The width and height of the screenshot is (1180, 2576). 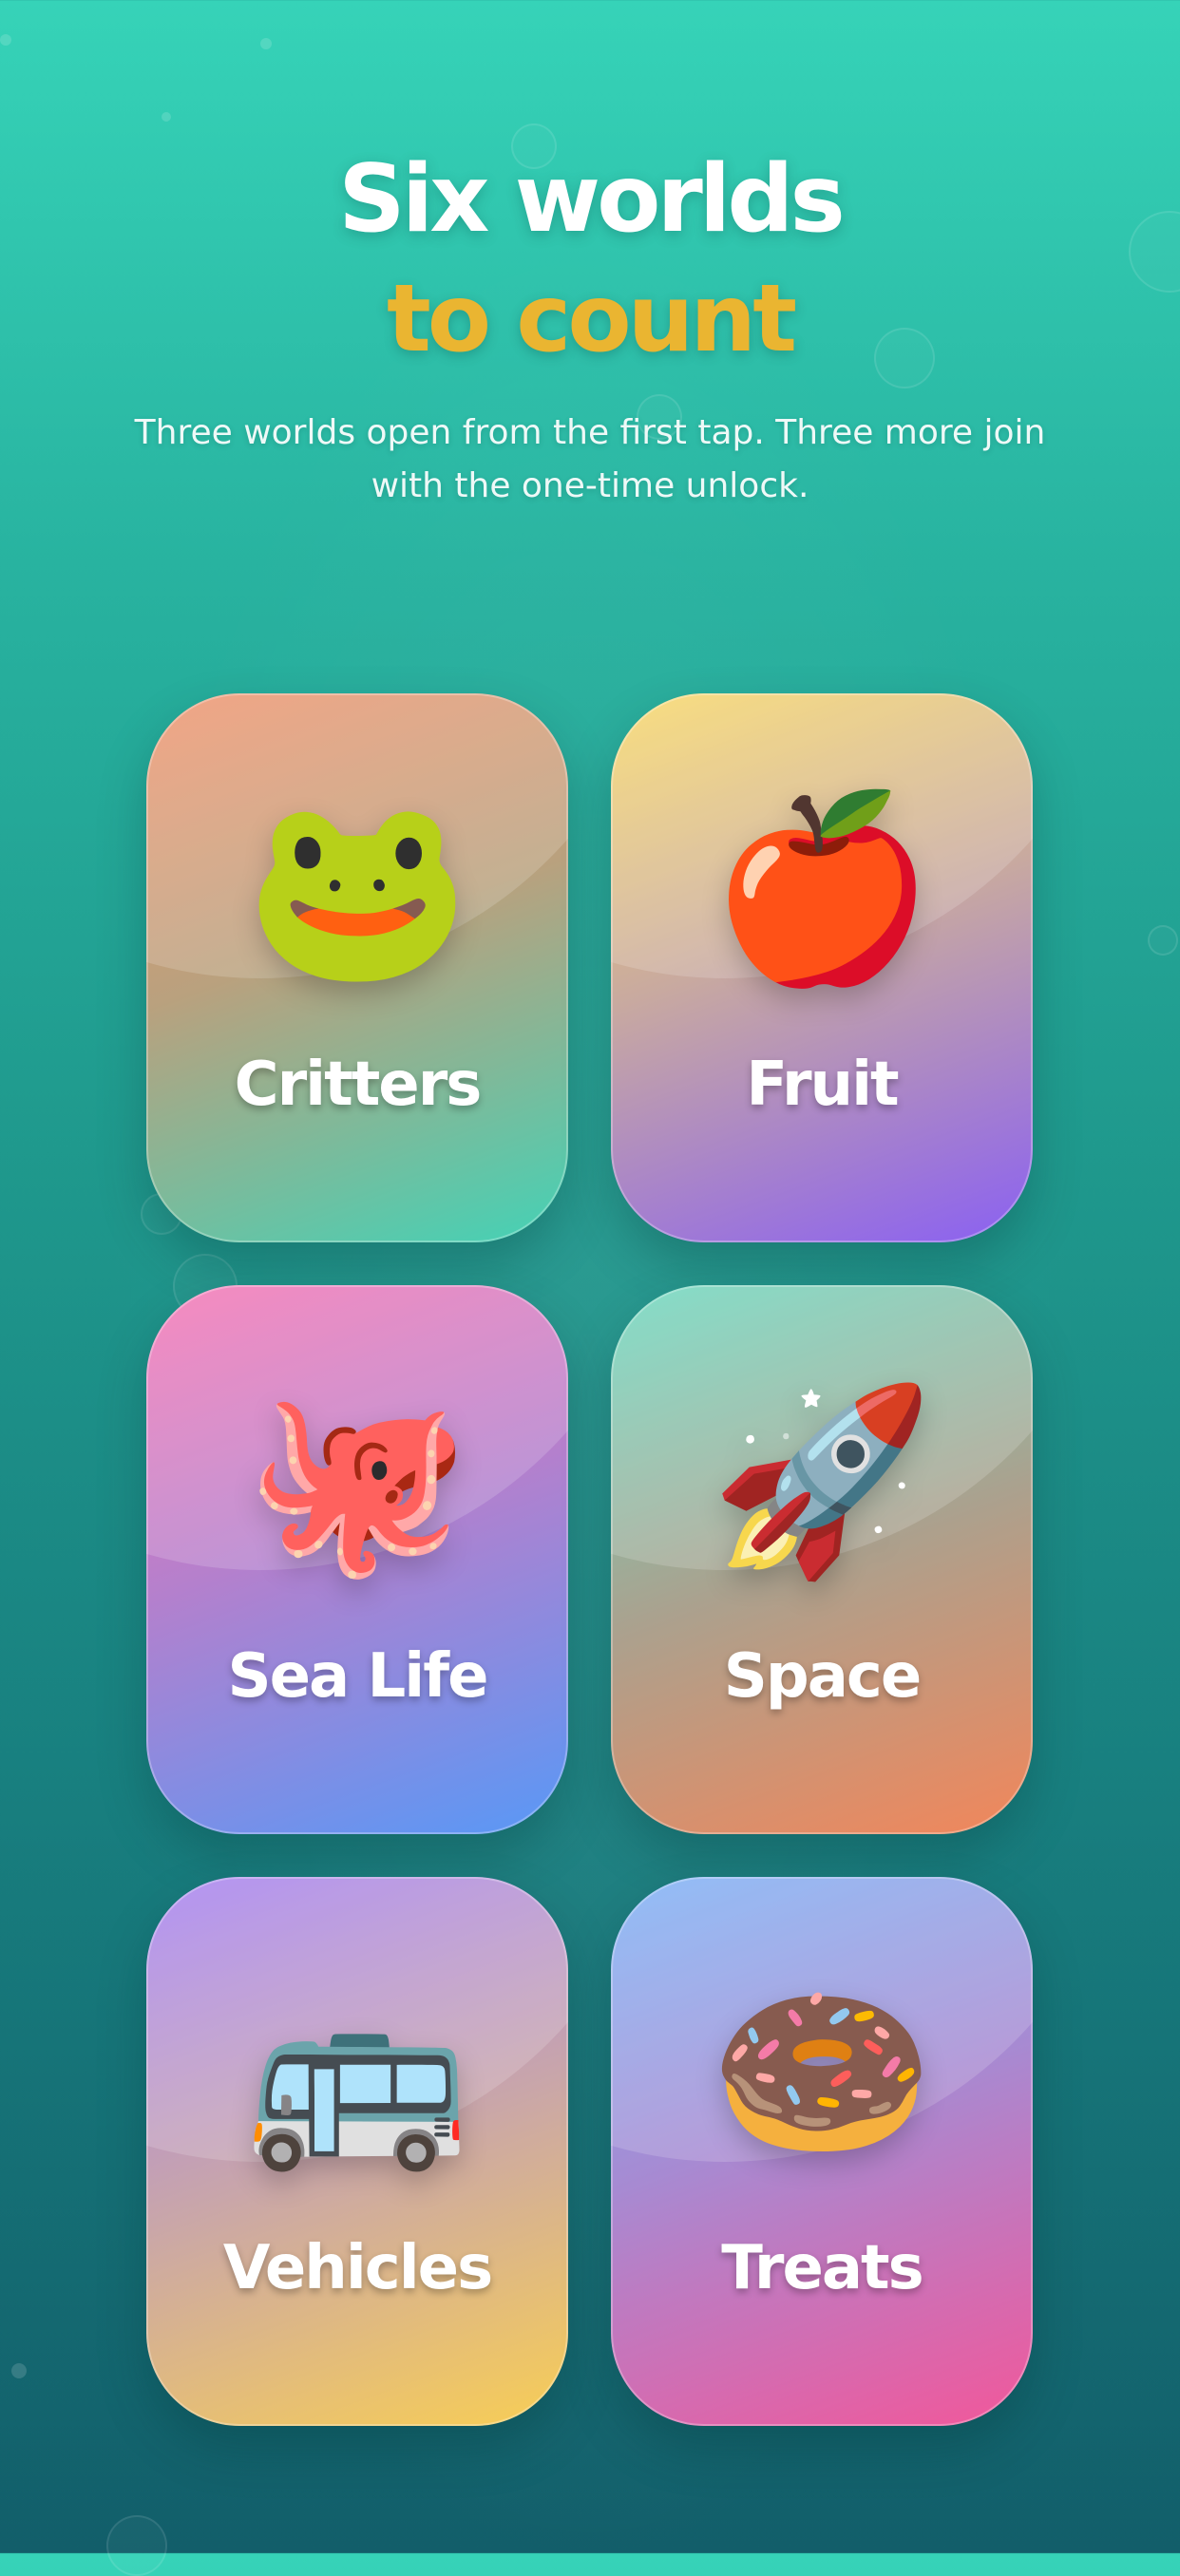 I want to click on rocket-icon: 🚀, so click(x=822, y=1480).